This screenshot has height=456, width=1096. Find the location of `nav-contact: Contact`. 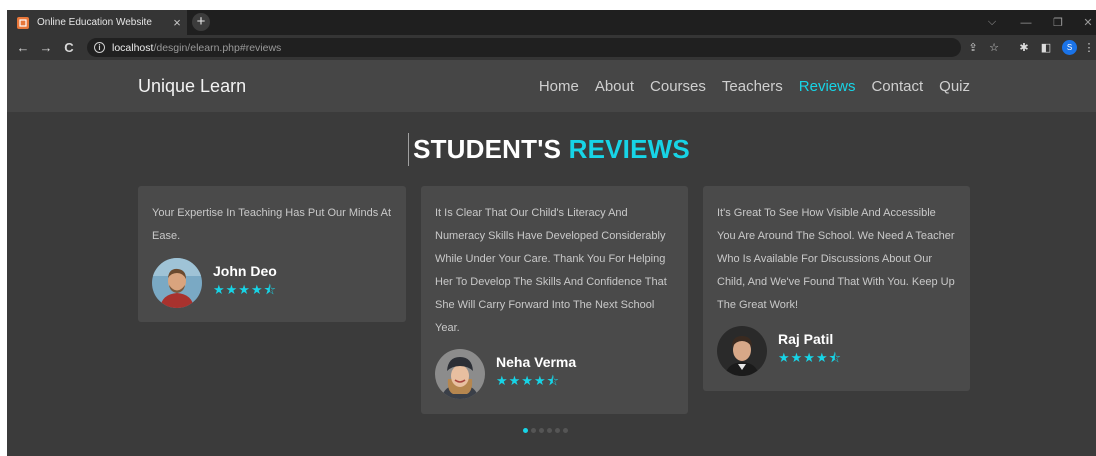

nav-contact: Contact is located at coordinates (897, 86).